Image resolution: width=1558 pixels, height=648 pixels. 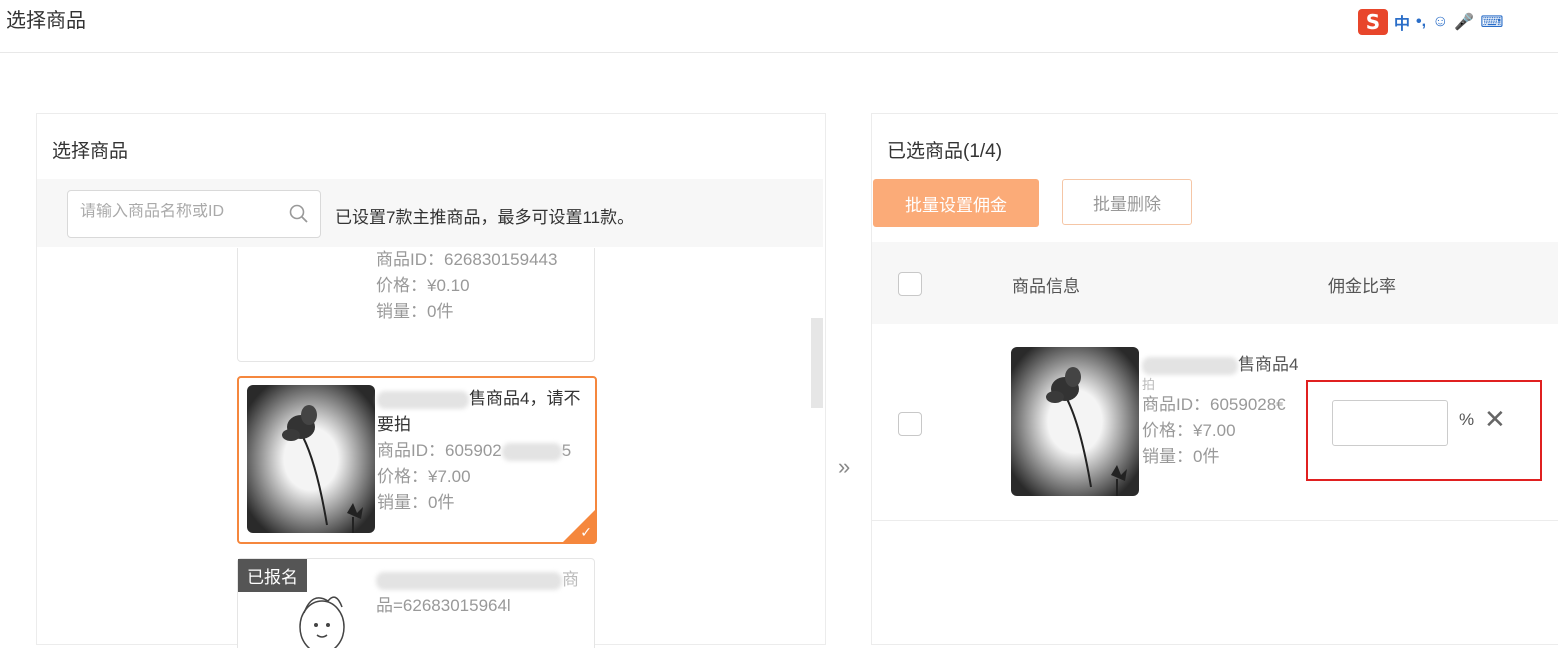 What do you see at coordinates (1421, 22) in the screenshot?
I see `ime-punctuation-icon: •,` at bounding box center [1421, 22].